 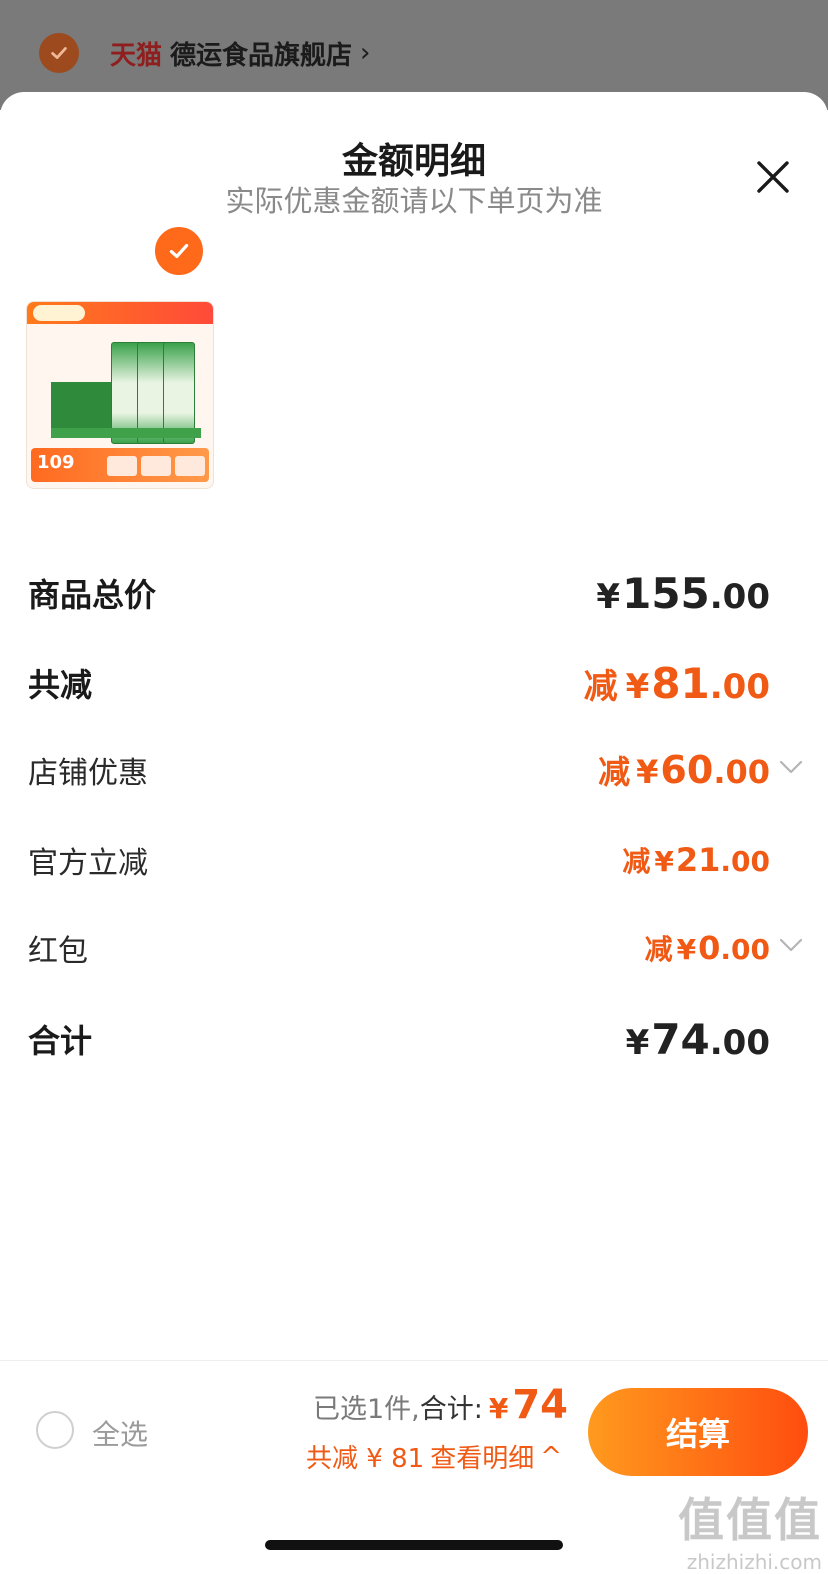 What do you see at coordinates (56, 462) in the screenshot?
I see `thumb-price: 109` at bounding box center [56, 462].